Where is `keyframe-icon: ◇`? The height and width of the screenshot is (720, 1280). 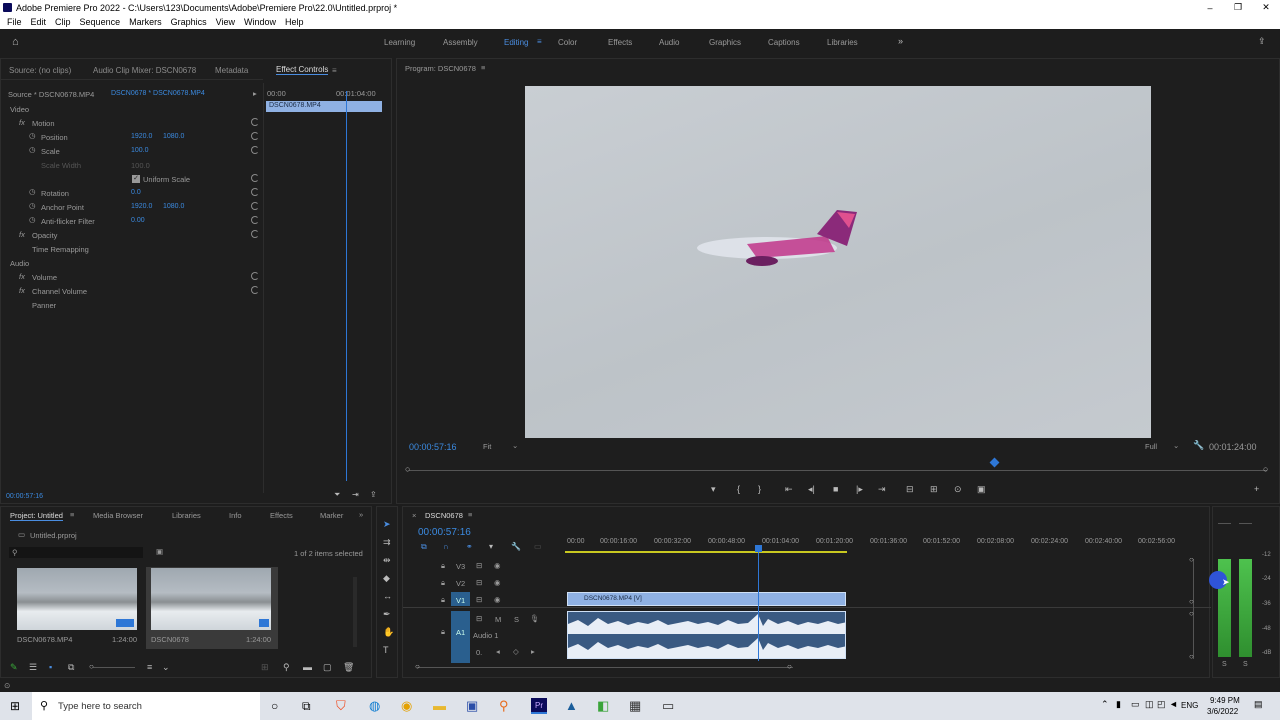
keyframe-icon: ◇ is located at coordinates (516, 651).